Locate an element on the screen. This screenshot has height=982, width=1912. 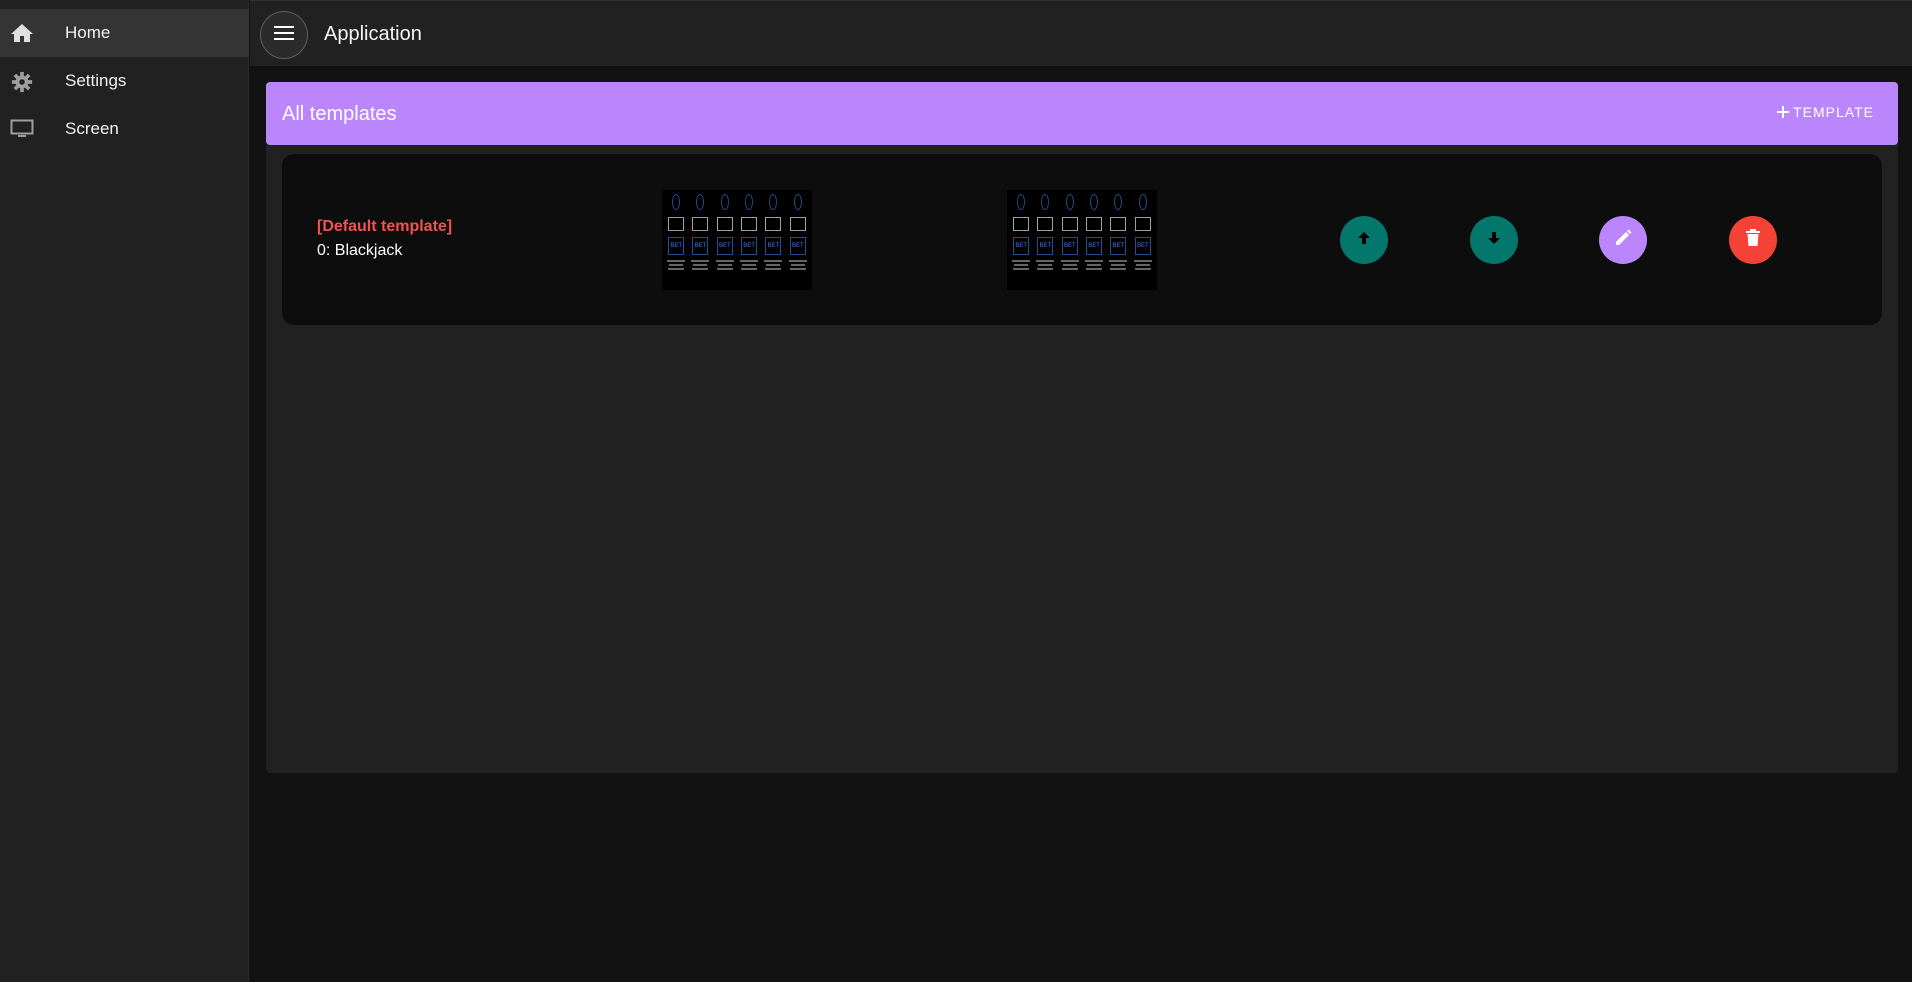
trash-icon is located at coordinates (1753, 240).